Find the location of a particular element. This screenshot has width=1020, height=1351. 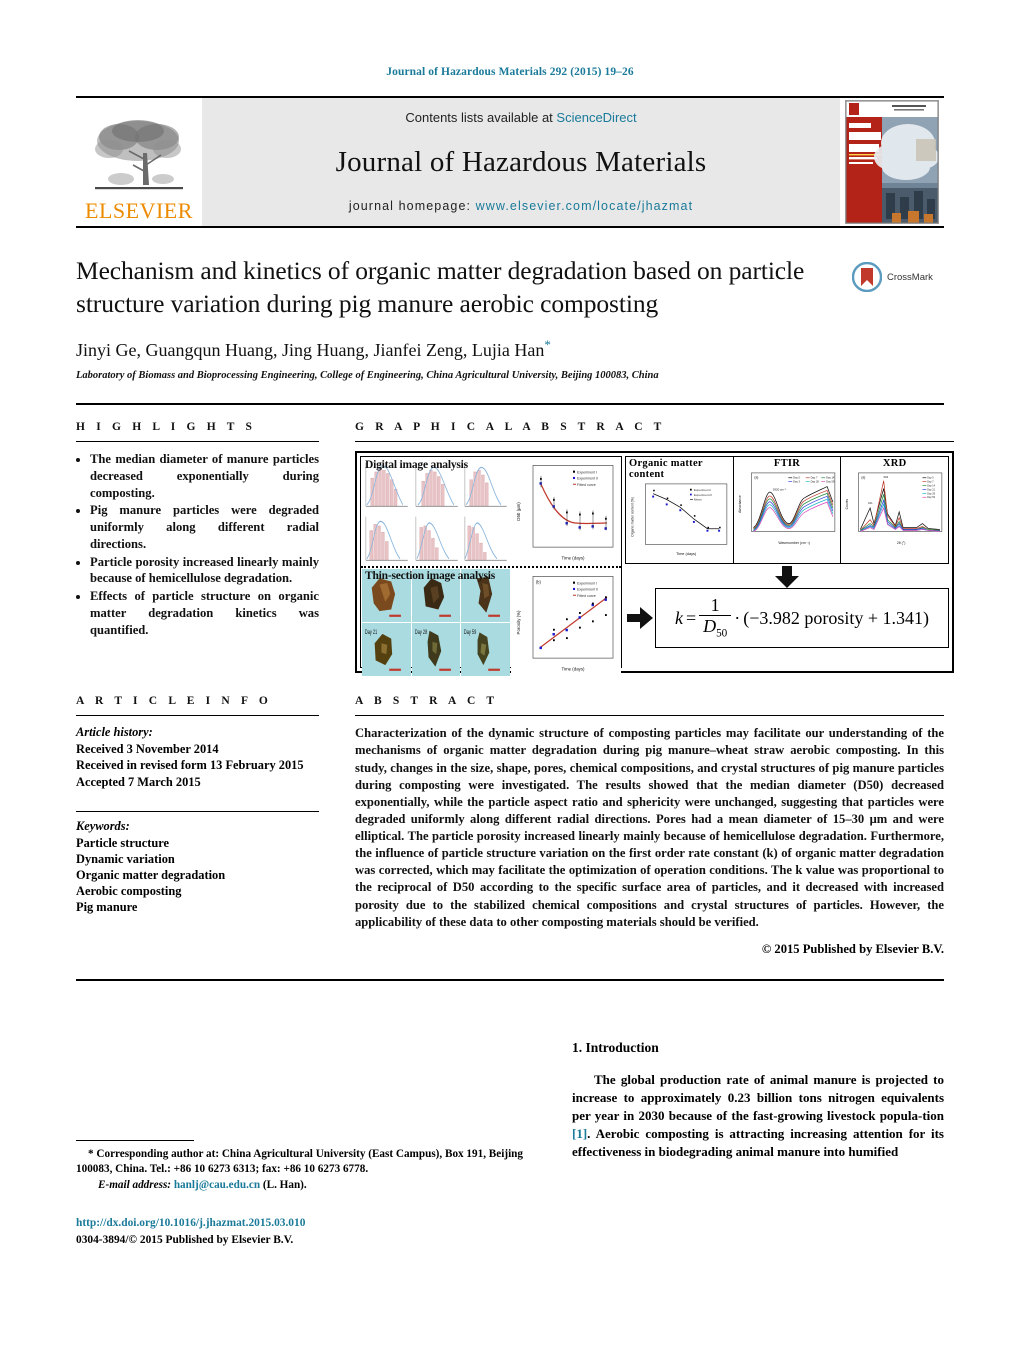

email-link: hanlj@cau.edu.cn is located at coordinates (217, 1185).